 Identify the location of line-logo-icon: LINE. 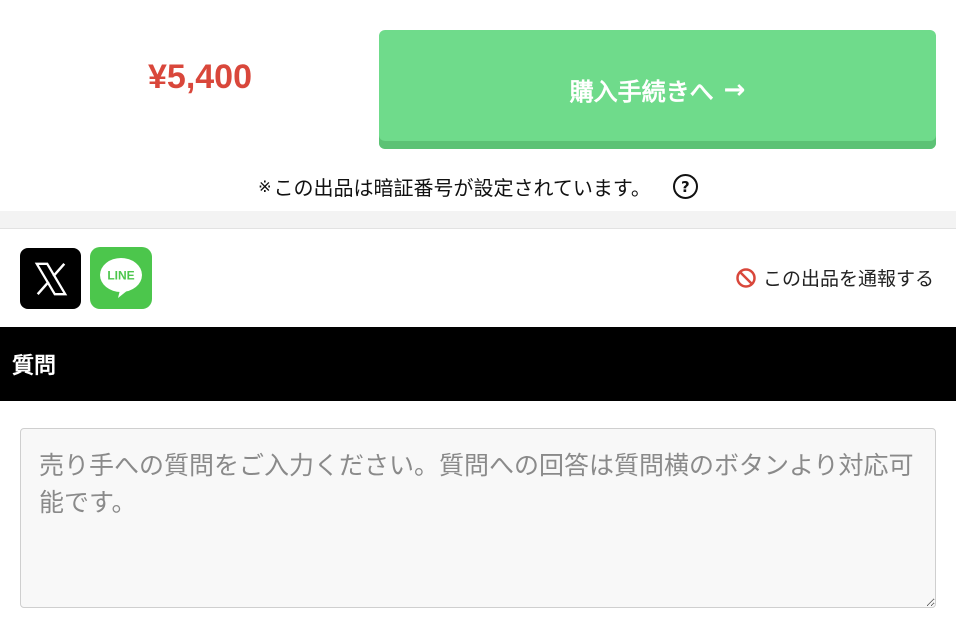
(121, 278).